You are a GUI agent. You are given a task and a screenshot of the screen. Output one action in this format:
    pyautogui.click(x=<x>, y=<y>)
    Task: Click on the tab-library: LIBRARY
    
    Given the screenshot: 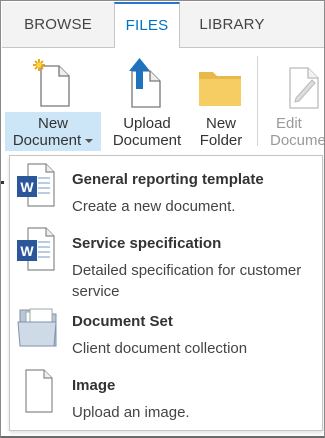 What is the action you would take?
    pyautogui.click(x=232, y=25)
    